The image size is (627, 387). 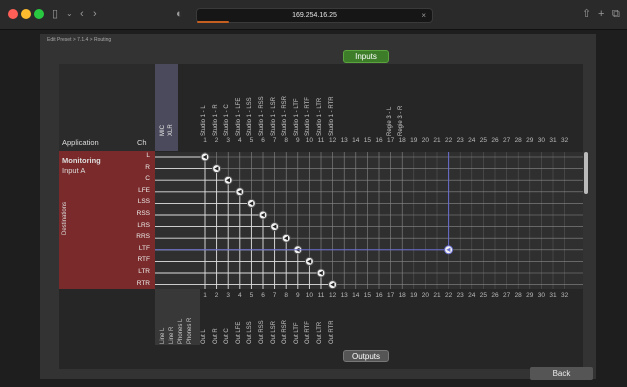 I want to click on input-number: 18, so click(x=402, y=140).